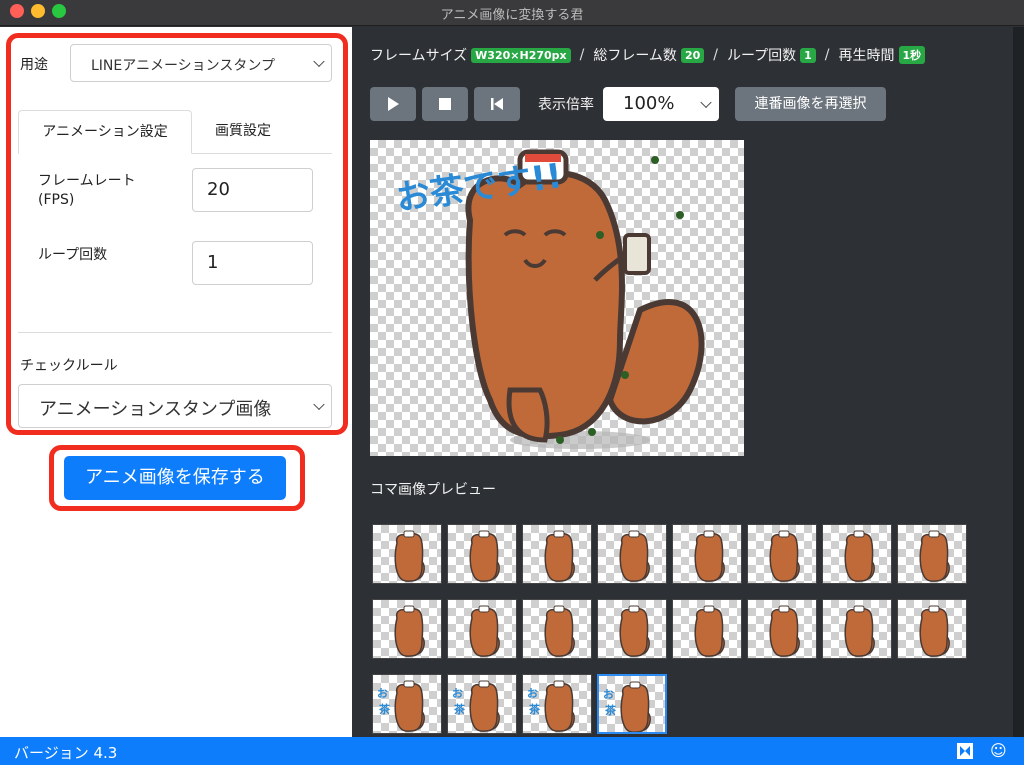  I want to click on play-icon, so click(393, 104).